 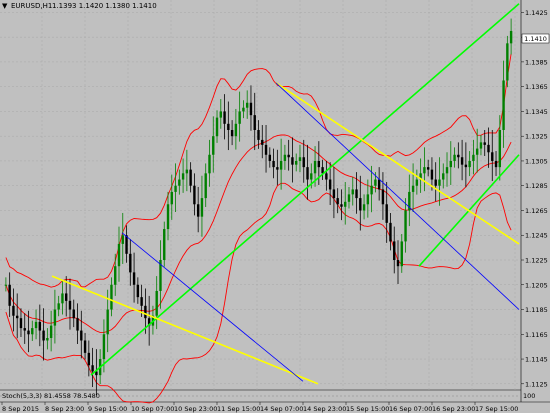 I want to click on ohlc-label: 1.1393 1.1420 1.1380 1.1410, so click(x=104, y=6).